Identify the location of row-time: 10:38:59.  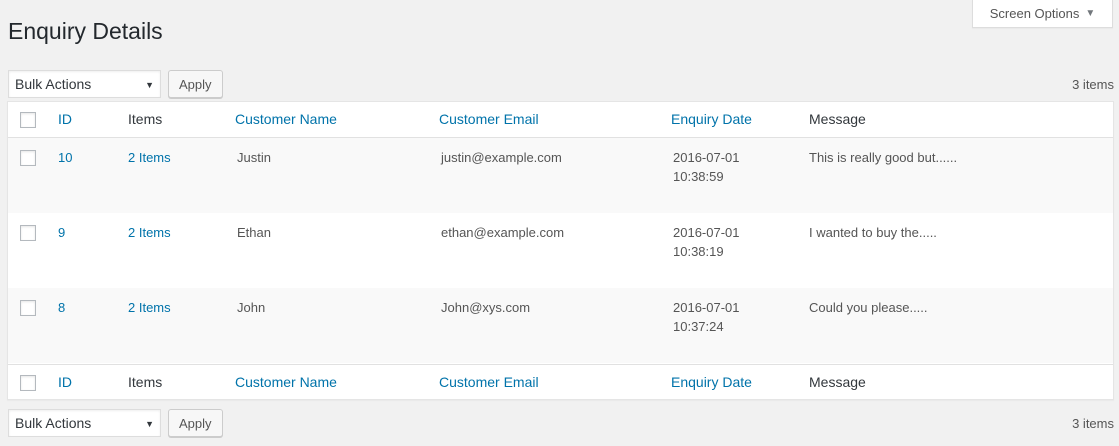
(698, 176).